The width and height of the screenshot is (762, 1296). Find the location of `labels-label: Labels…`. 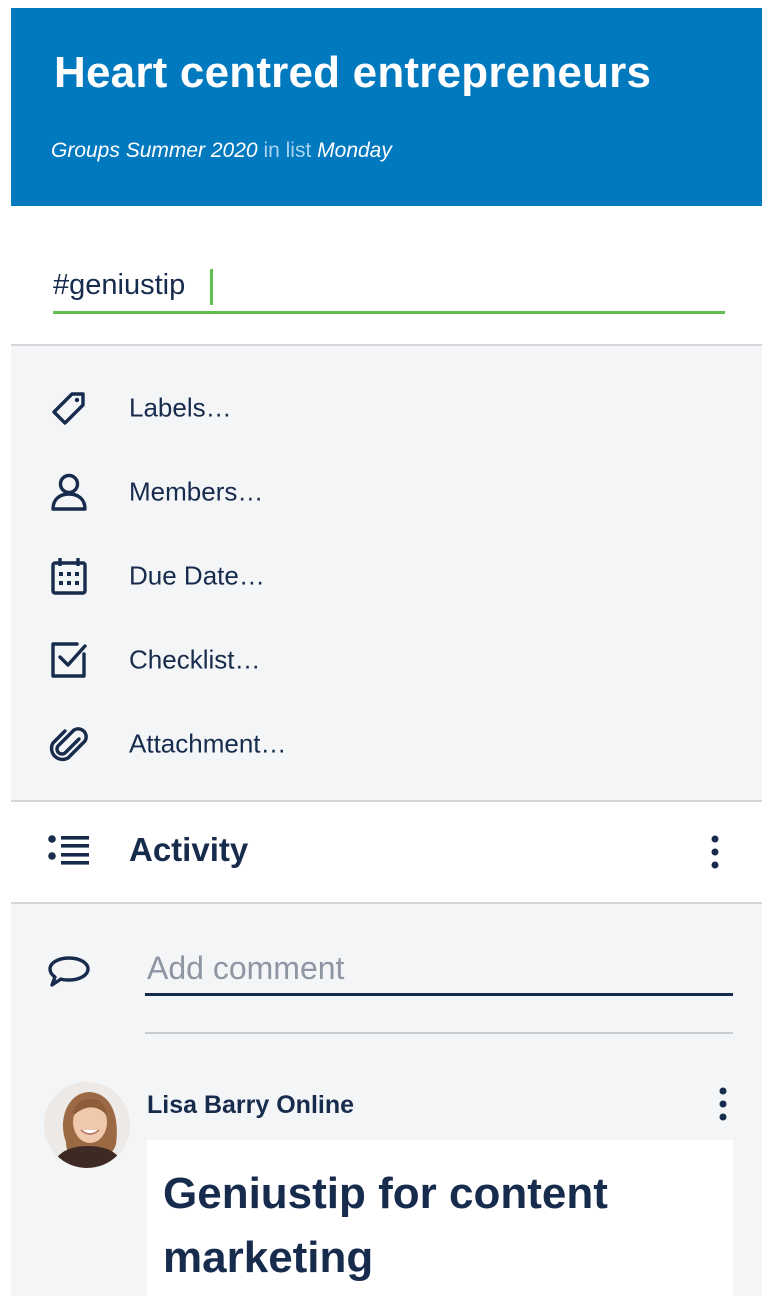

labels-label: Labels… is located at coordinates (180, 407).